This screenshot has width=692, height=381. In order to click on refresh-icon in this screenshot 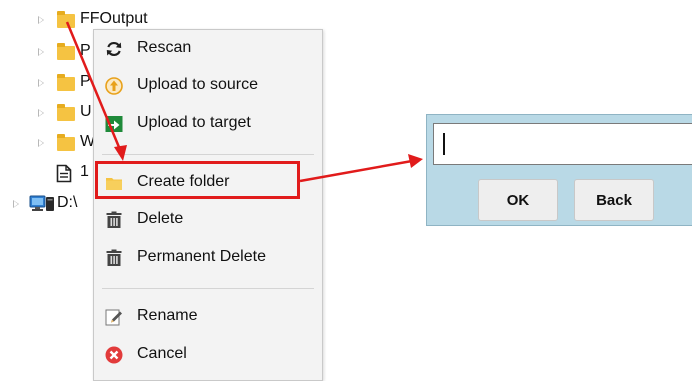, I will do `click(114, 49)`.